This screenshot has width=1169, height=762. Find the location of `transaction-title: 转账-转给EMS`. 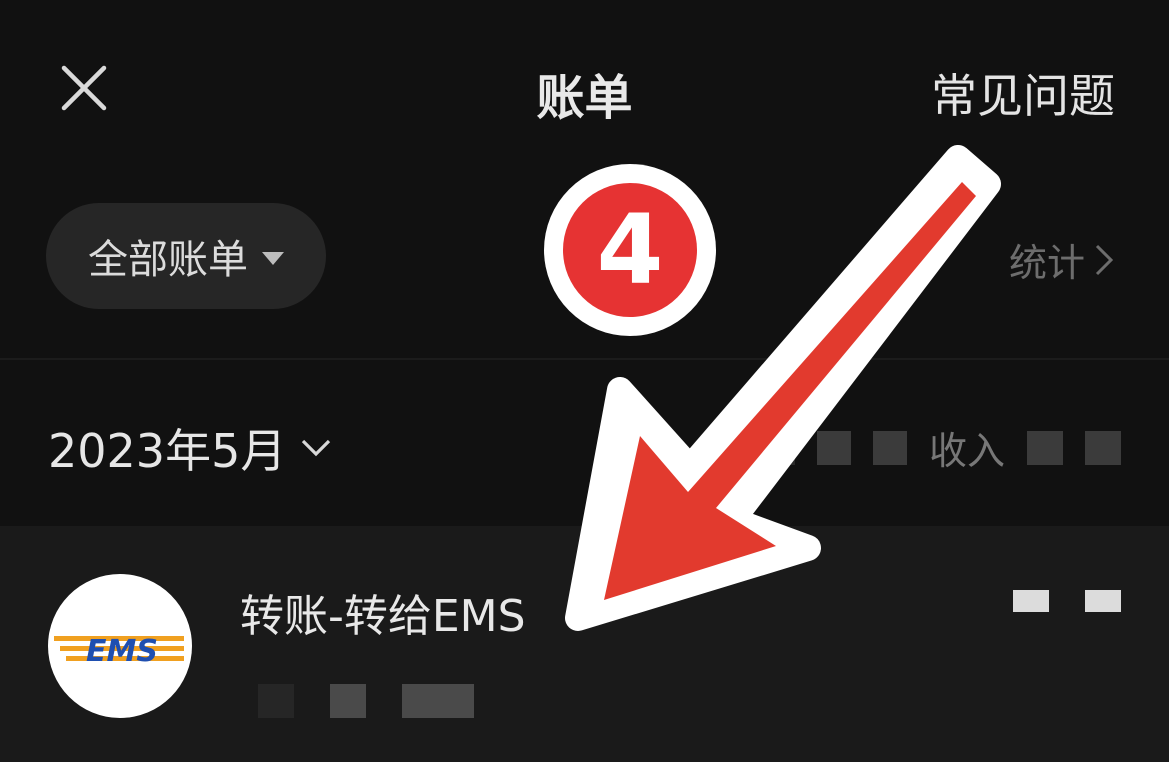

transaction-title: 转账-转给EMS is located at coordinates (383, 616).